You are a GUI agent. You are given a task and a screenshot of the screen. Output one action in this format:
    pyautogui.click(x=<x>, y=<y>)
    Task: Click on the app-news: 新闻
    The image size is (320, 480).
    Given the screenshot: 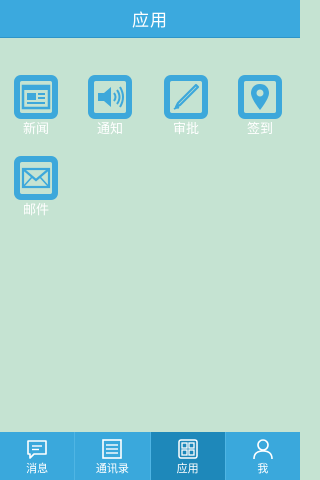 What is the action you would take?
    pyautogui.click(x=36, y=110)
    